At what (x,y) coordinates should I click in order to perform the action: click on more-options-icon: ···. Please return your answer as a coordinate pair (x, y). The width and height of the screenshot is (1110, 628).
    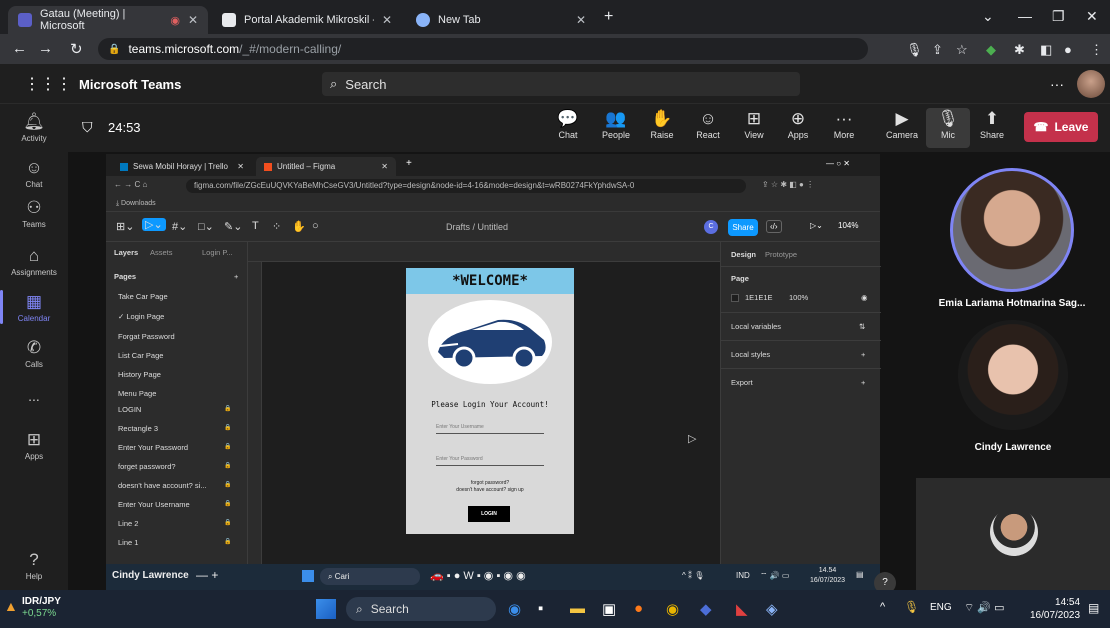
    Looking at the image, I should click on (1057, 84).